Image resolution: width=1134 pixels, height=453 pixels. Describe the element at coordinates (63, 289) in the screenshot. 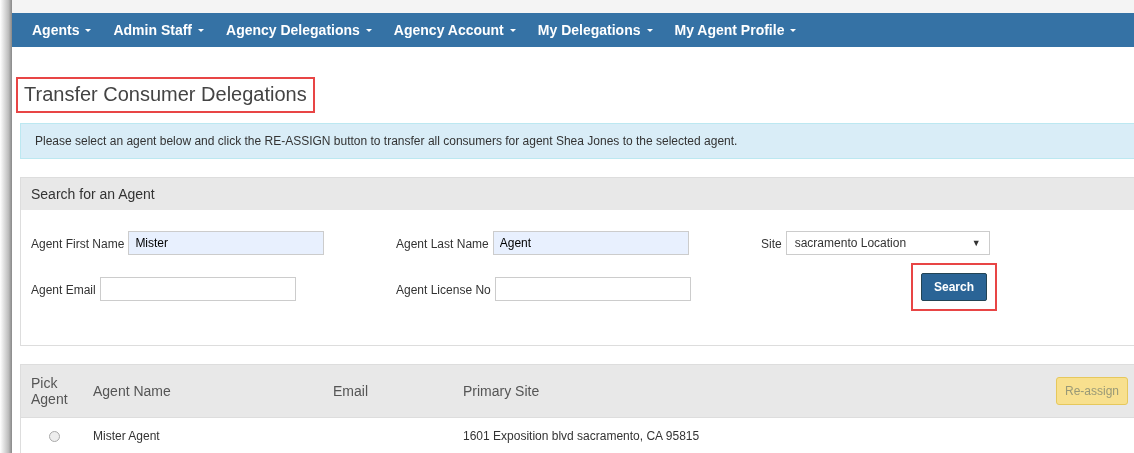

I see `field-label: Agent Email` at that location.